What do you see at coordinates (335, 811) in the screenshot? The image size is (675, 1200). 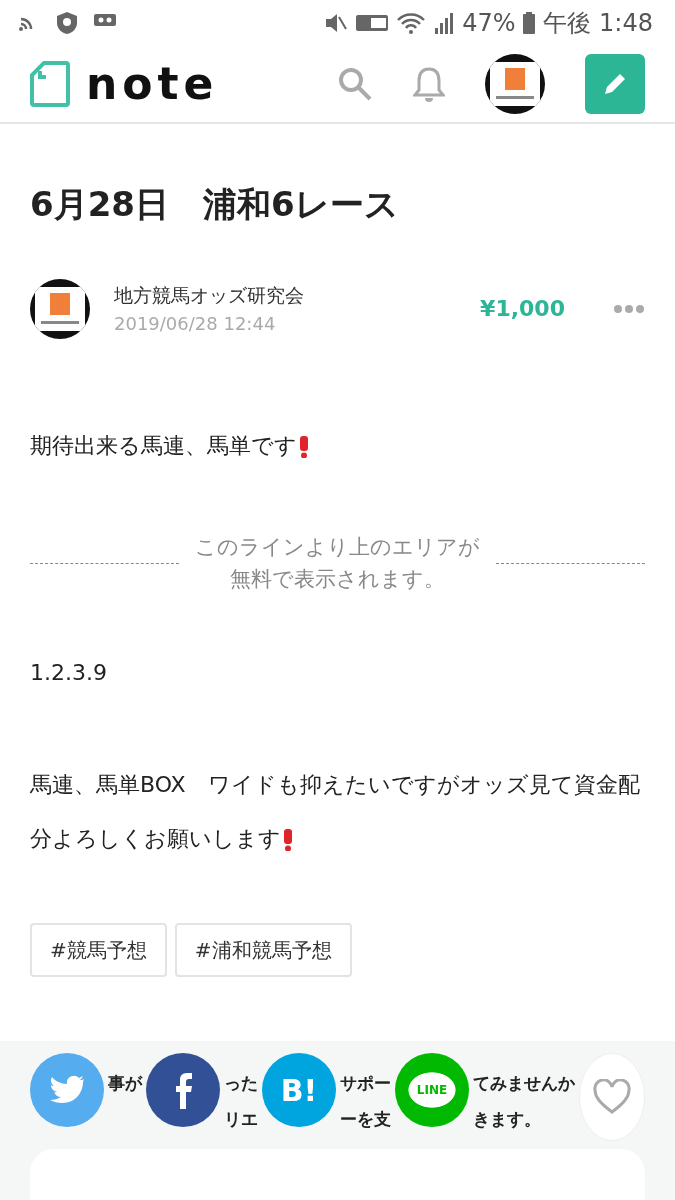 I see `paragraph: 馬連、馬単BOX ワイドも抑えたいですがオッズ見て資金配分よろしくお願いします` at bounding box center [335, 811].